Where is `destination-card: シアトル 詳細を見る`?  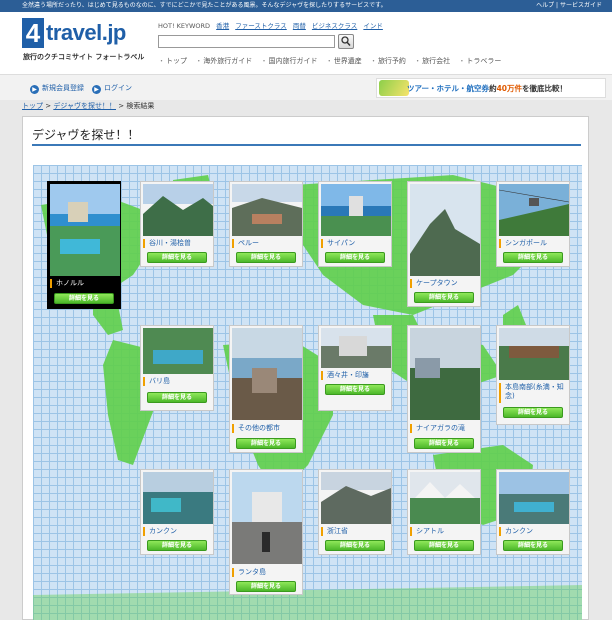 destination-card: シアトル 詳細を見る is located at coordinates (444, 512).